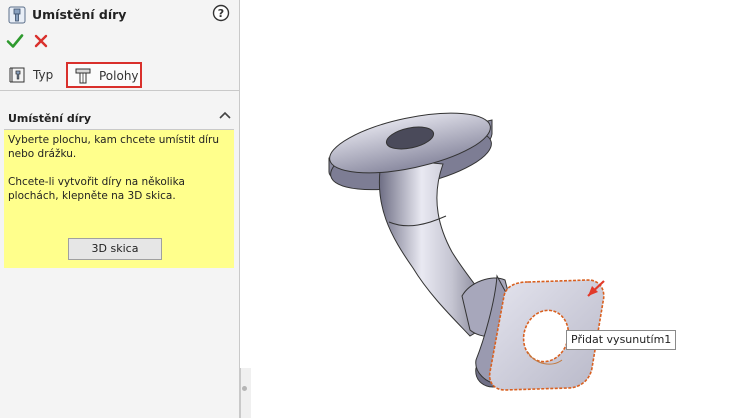 The width and height of the screenshot is (750, 418). I want to click on 3d-sketch-button: 3D skica, so click(115, 249).